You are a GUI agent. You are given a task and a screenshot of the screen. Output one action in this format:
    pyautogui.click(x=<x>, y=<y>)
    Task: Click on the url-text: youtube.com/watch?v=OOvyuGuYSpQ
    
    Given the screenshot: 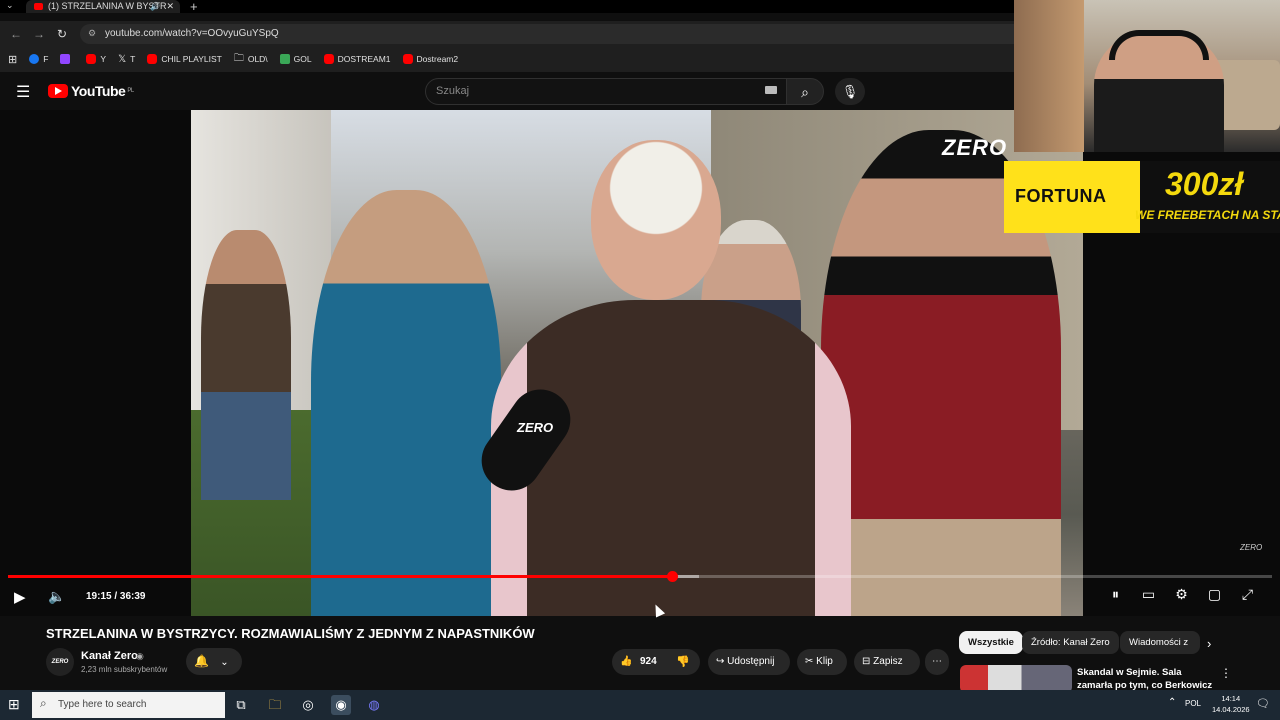 What is the action you would take?
    pyautogui.click(x=192, y=33)
    